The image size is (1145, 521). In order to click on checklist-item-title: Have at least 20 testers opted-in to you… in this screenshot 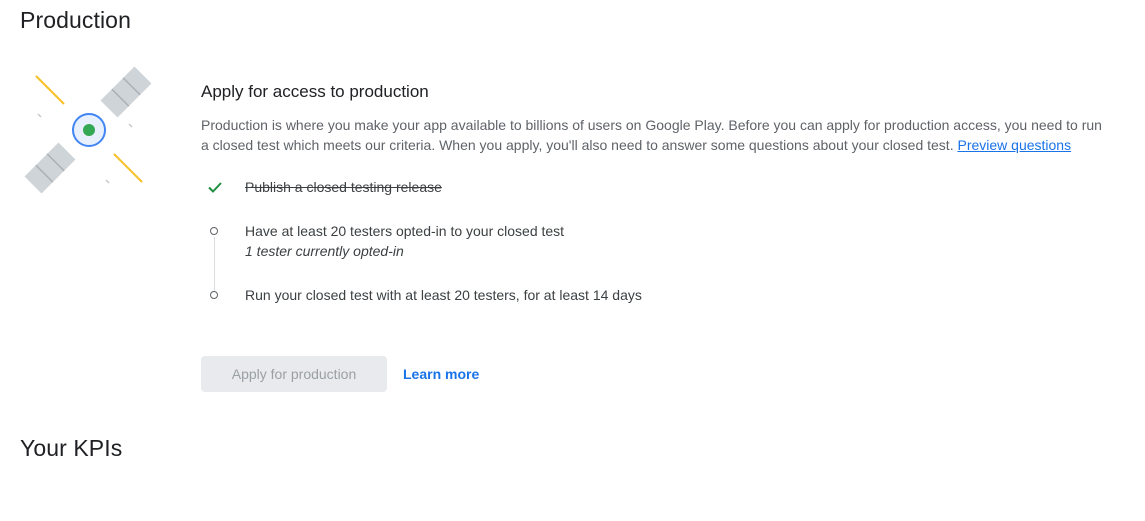, I will do `click(405, 231)`.